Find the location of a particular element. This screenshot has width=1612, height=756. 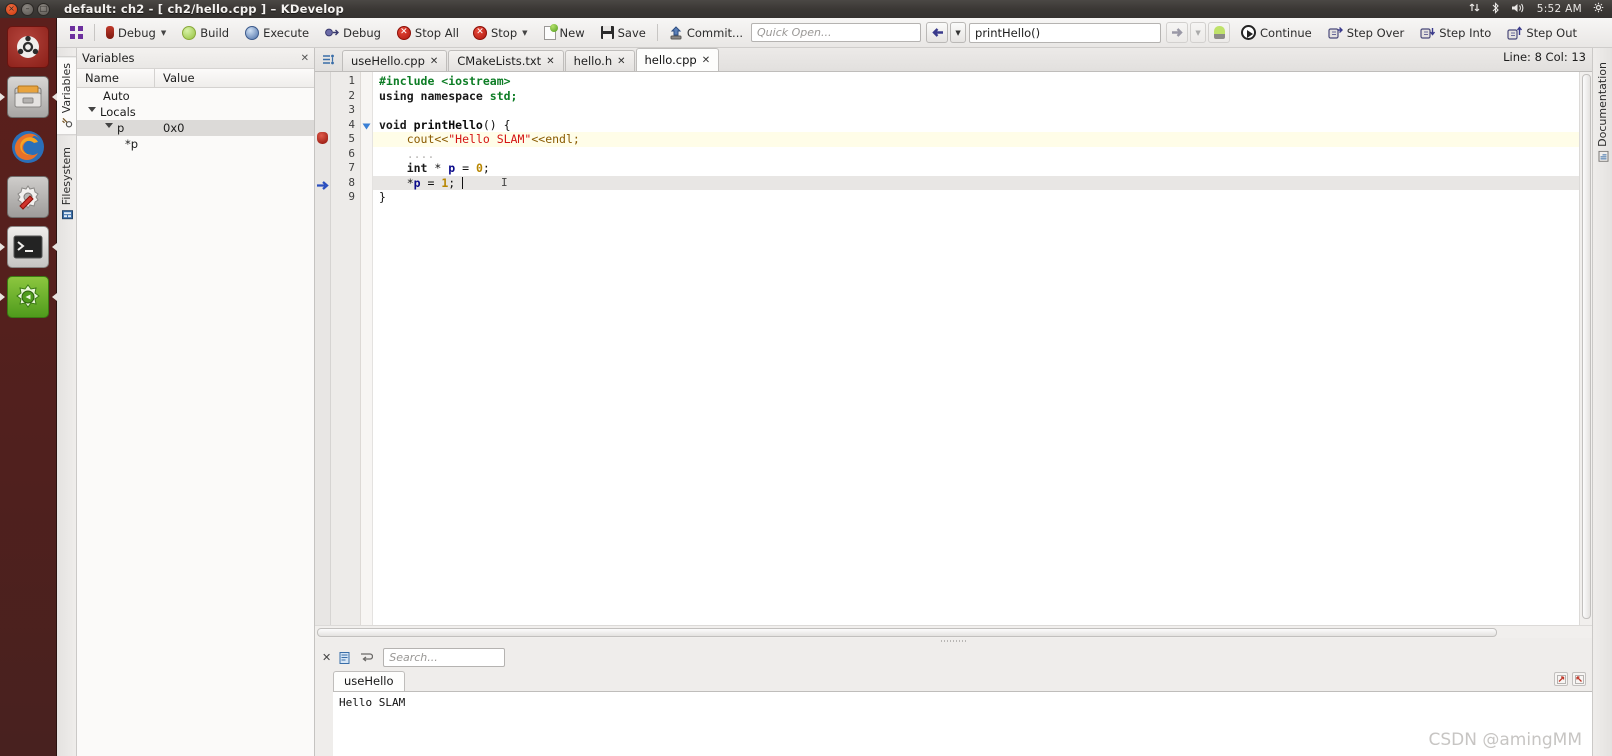

firefox-icon is located at coordinates (28, 147).